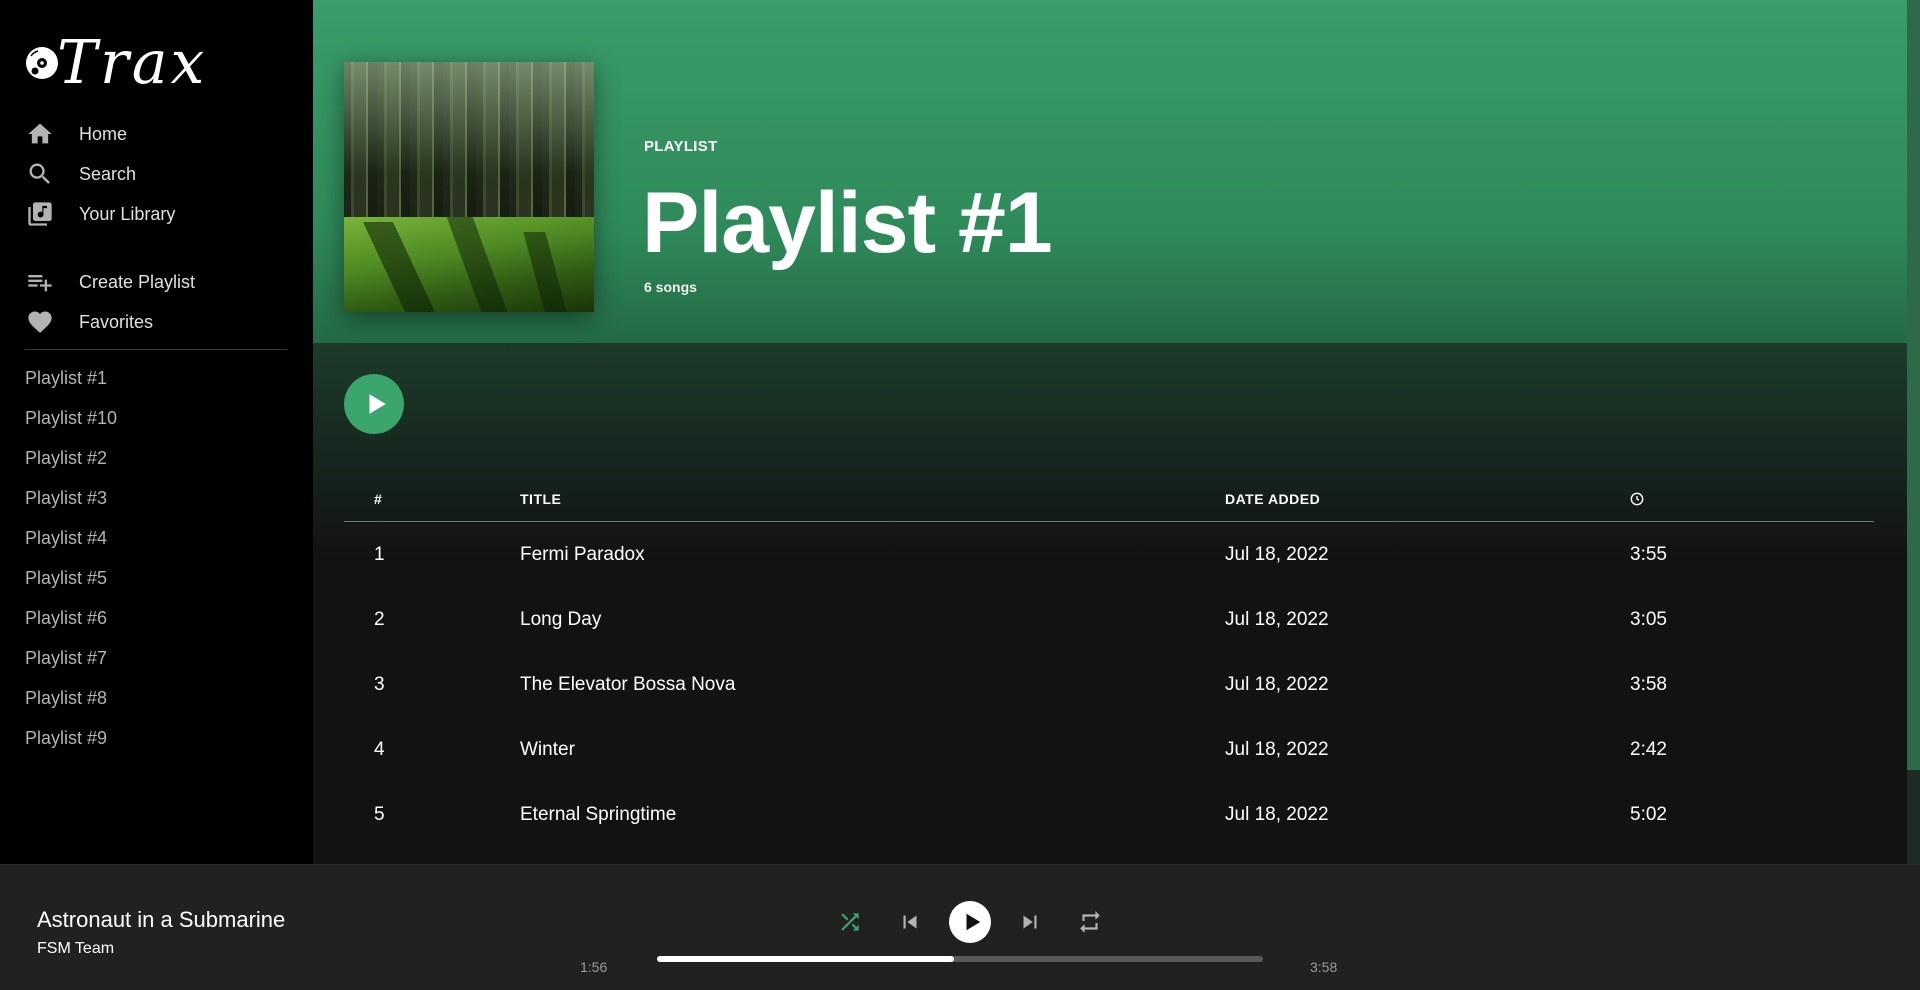  I want to click on sidebar-divider, so click(156, 349).